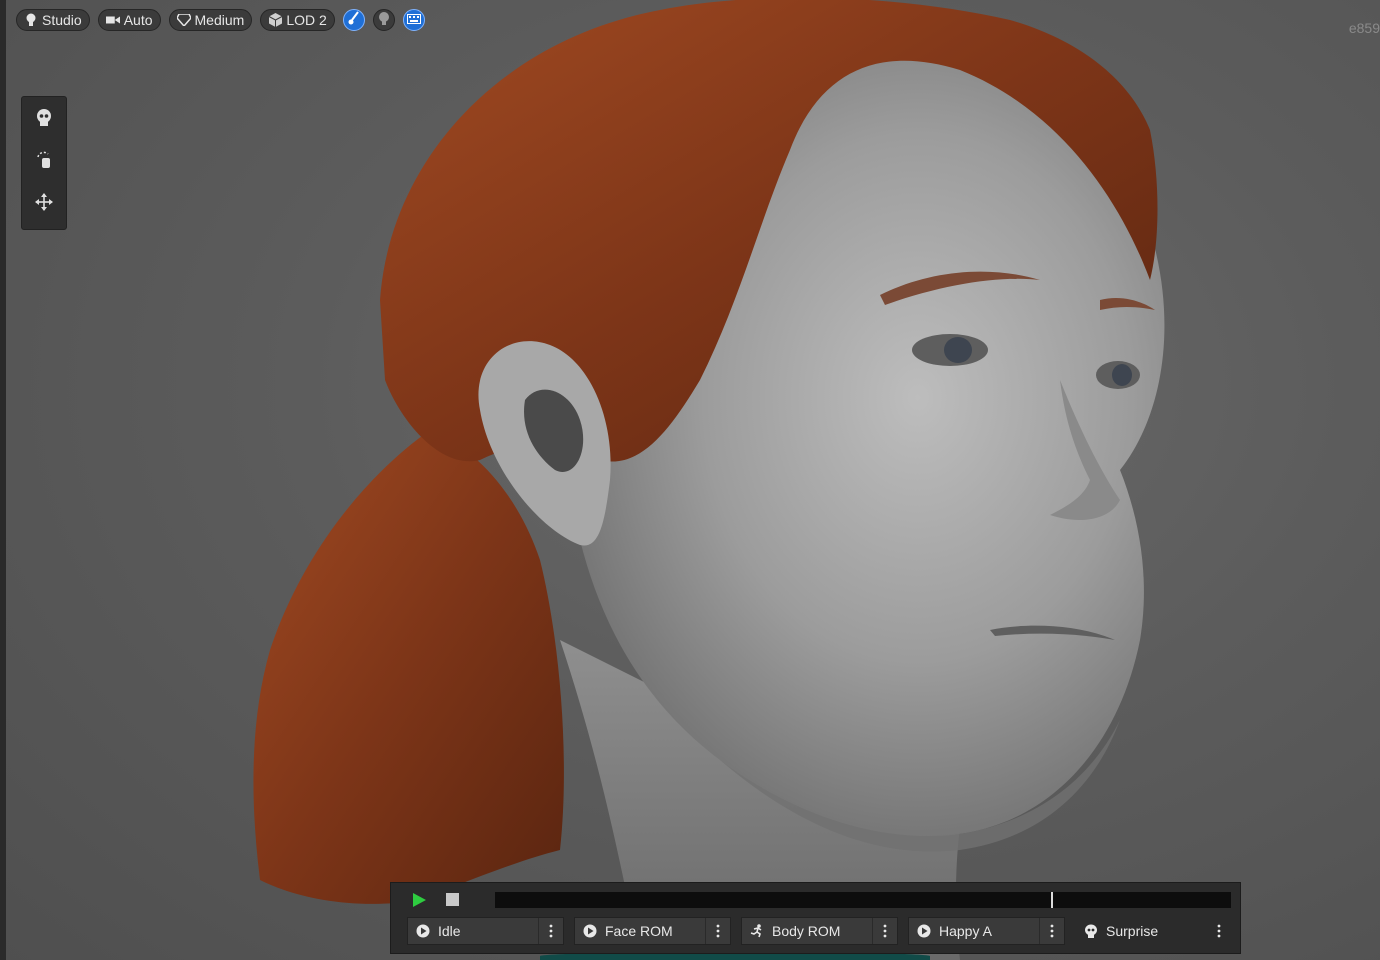 The width and height of the screenshot is (1380, 960). I want to click on head-icon, so click(384, 20).